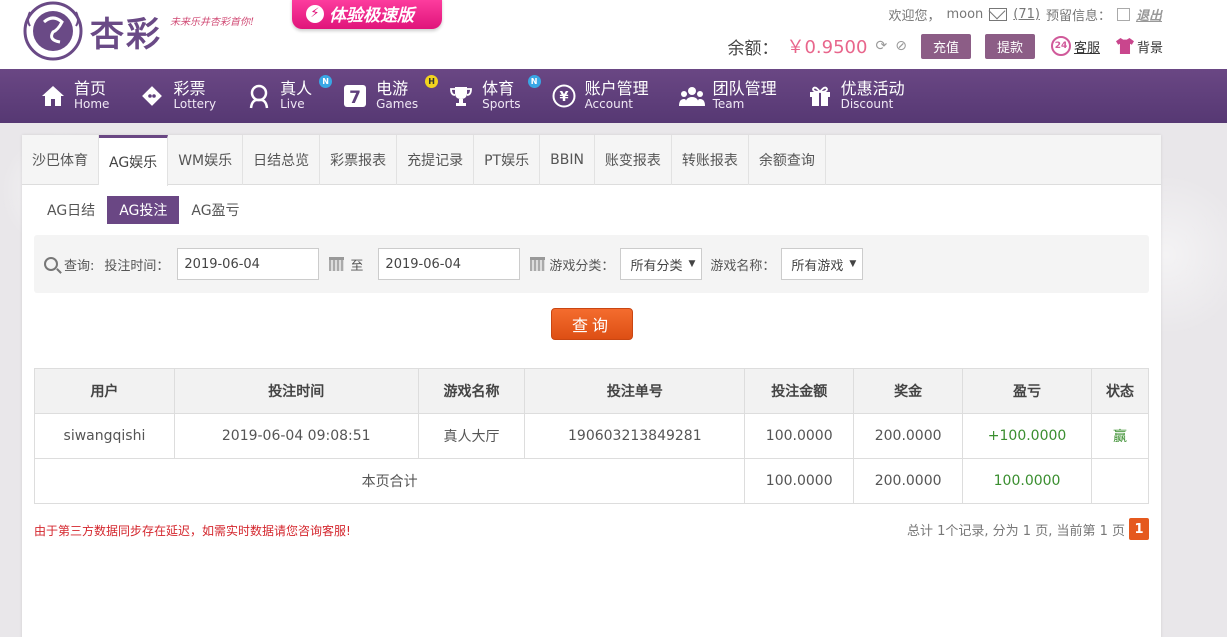 This screenshot has width=1227, height=637. What do you see at coordinates (799, 391) in the screenshot?
I see `col-bet-amount: 投注金额` at bounding box center [799, 391].